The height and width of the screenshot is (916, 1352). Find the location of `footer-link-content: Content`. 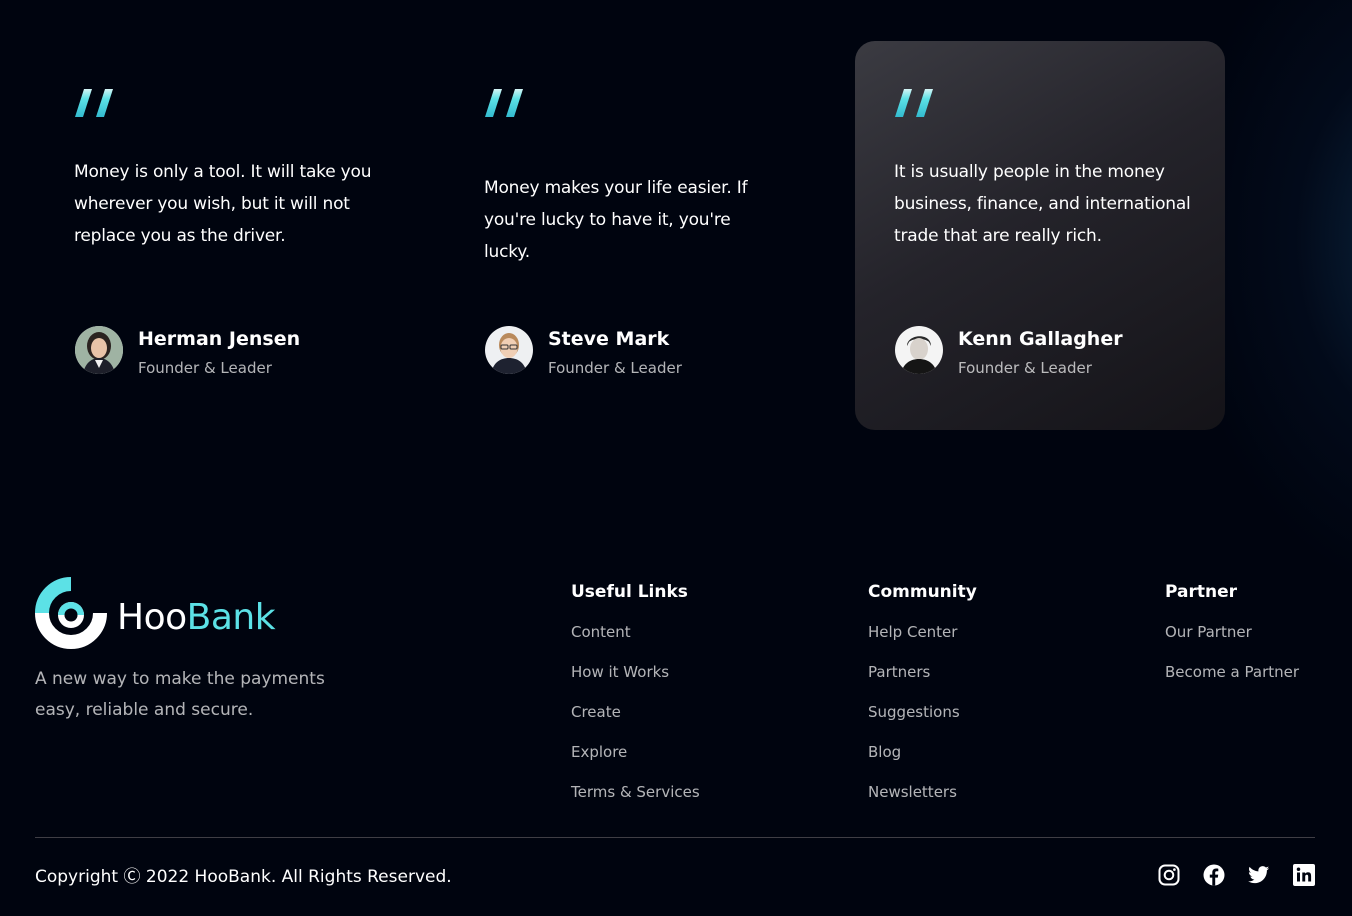

footer-link-content: Content is located at coordinates (635, 638).